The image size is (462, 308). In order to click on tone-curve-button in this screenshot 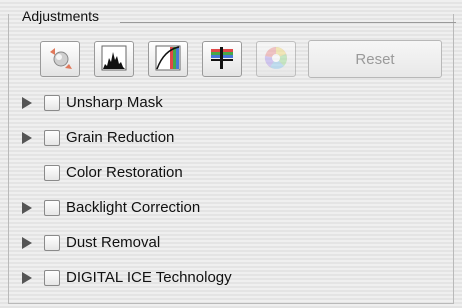, I will do `click(168, 59)`.